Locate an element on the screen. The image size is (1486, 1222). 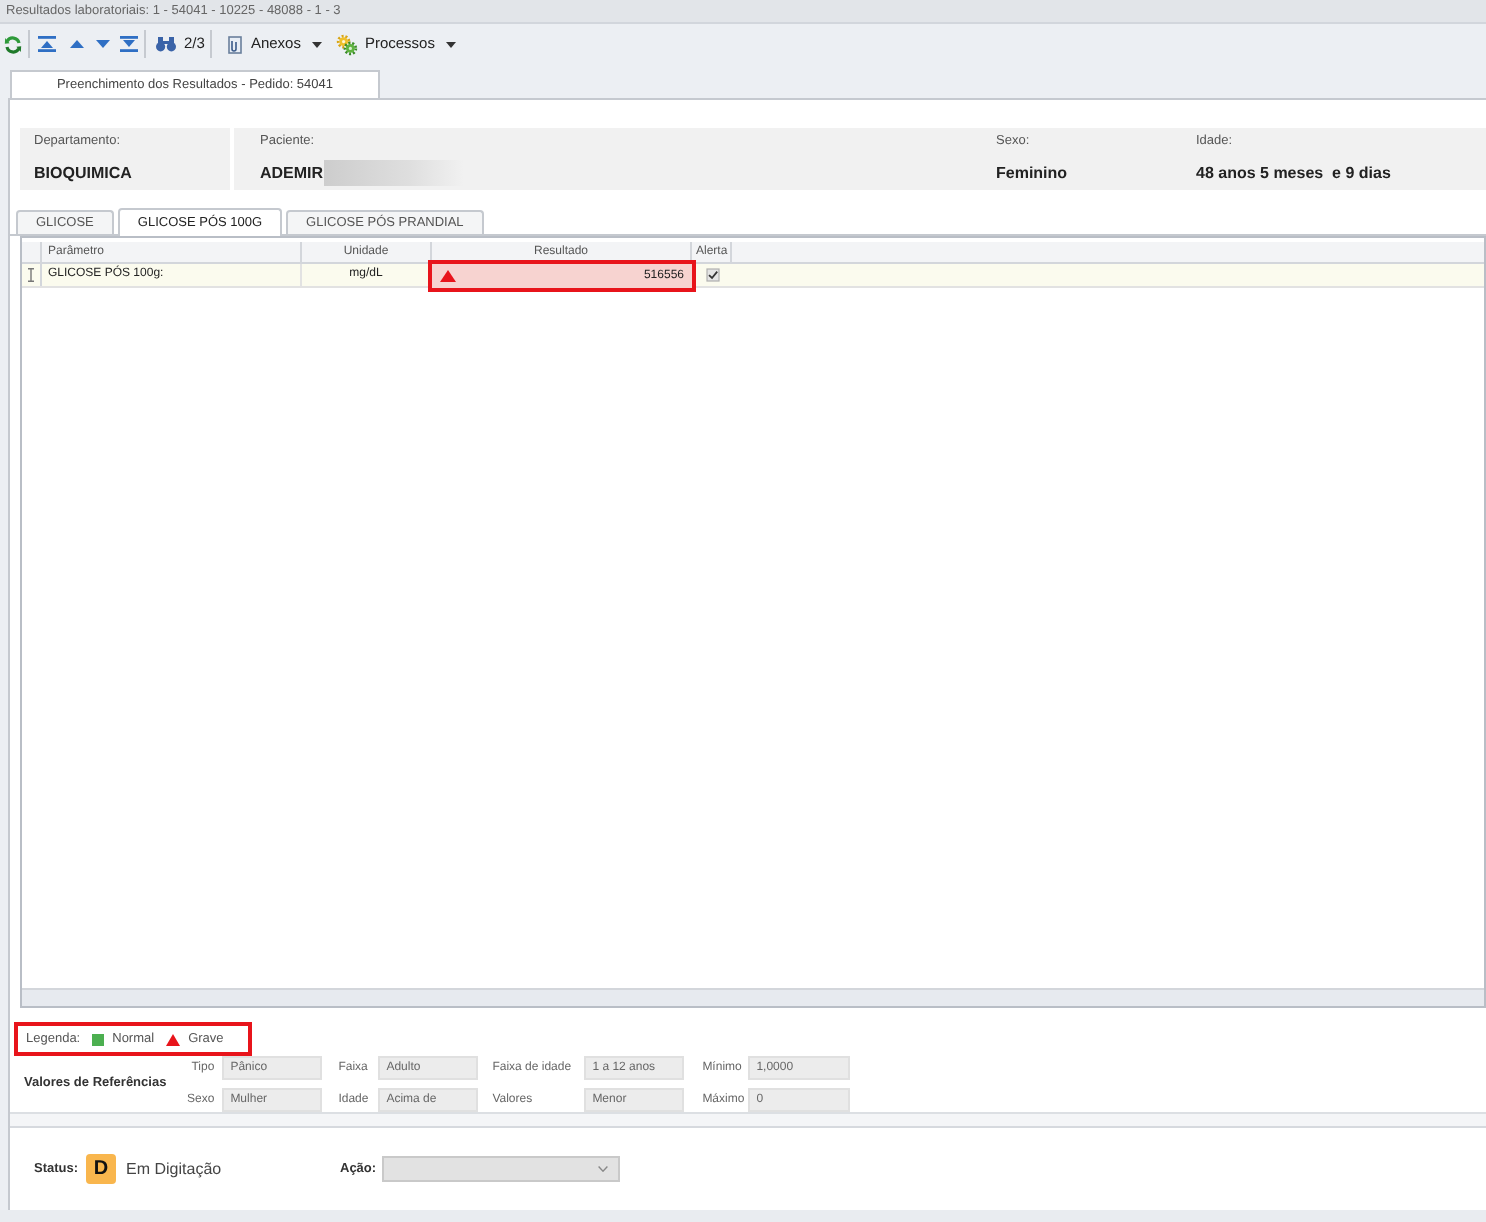
chevron-down-icon is located at coordinates (603, 1169).